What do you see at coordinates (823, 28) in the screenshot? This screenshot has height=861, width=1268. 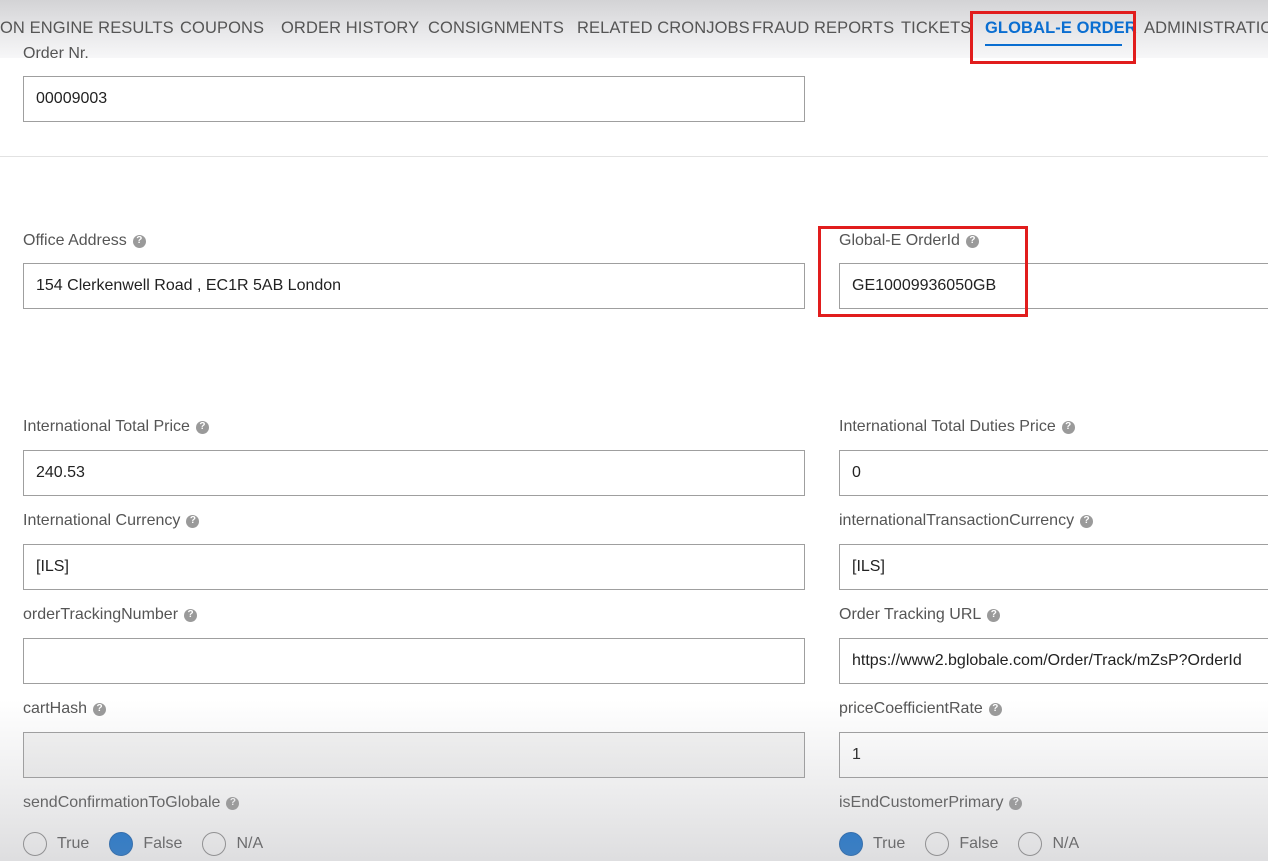 I see `tab-fraud-reports: FRAUD REPORTS` at bounding box center [823, 28].